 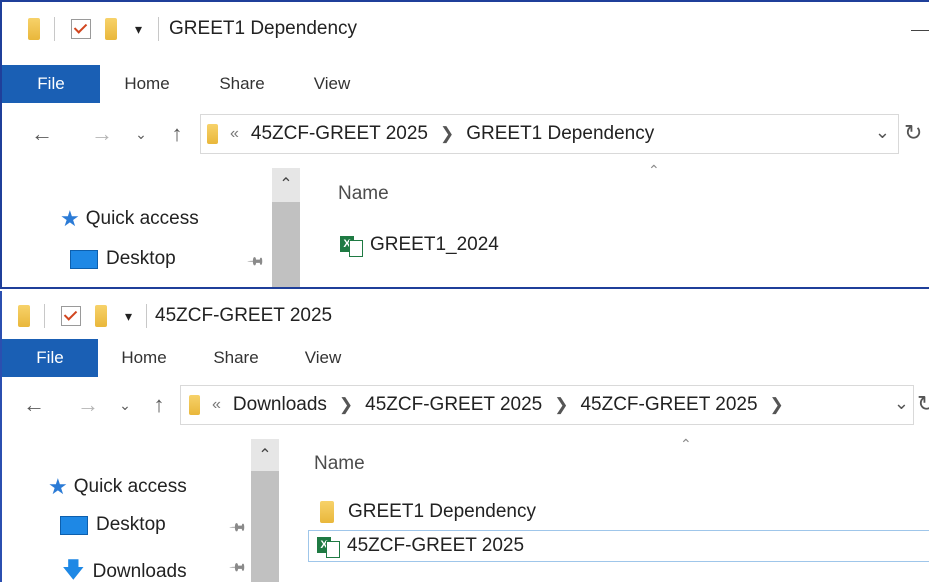 I want to click on window-title: 45ZCF-GREET 2025, so click(x=244, y=315).